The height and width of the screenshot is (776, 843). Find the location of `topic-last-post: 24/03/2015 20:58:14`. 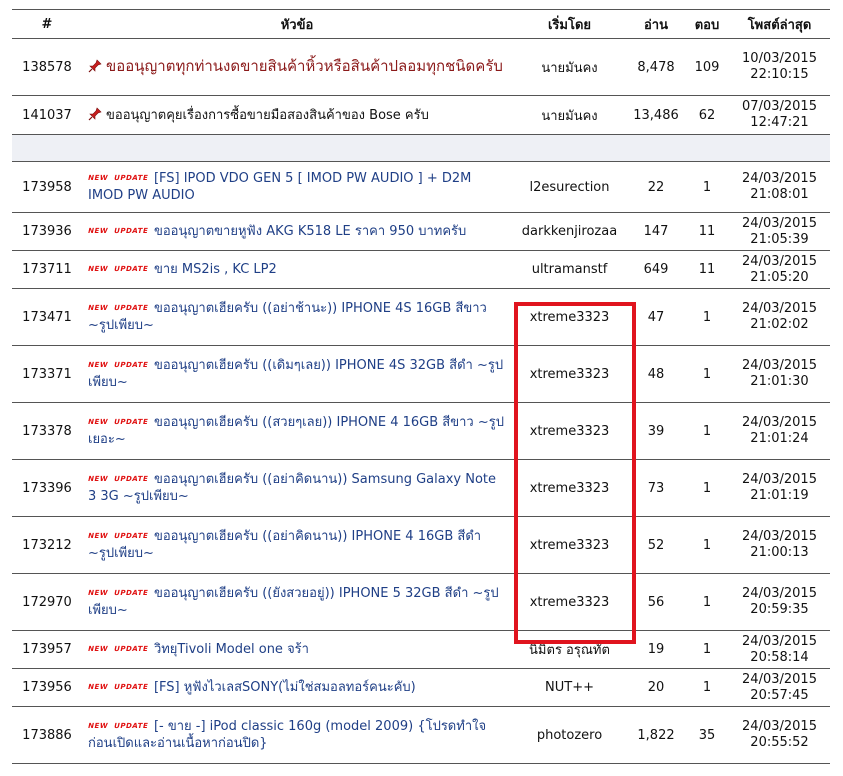

topic-last-post: 24/03/2015 20:58:14 is located at coordinates (779, 649).